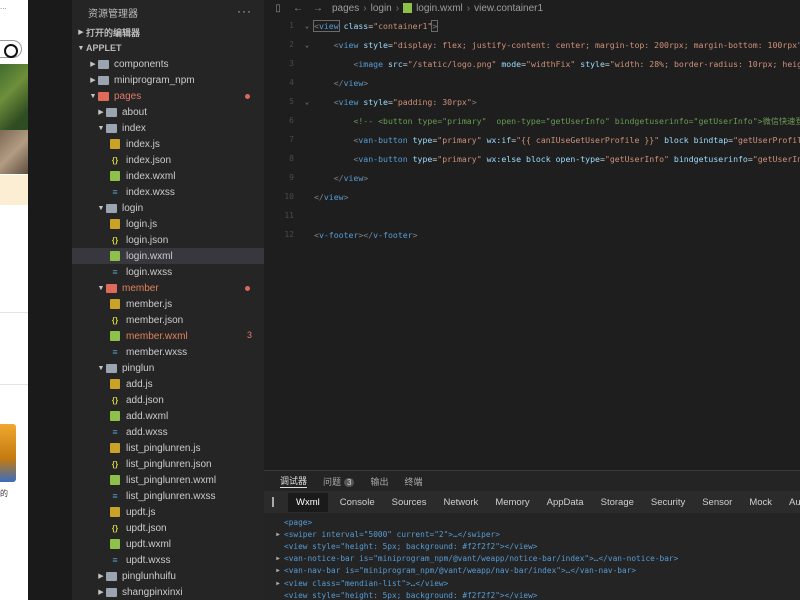 This screenshot has height=600, width=800. I want to click on tree-item-login-wxss: ≡ login.wxss, so click(168, 272).